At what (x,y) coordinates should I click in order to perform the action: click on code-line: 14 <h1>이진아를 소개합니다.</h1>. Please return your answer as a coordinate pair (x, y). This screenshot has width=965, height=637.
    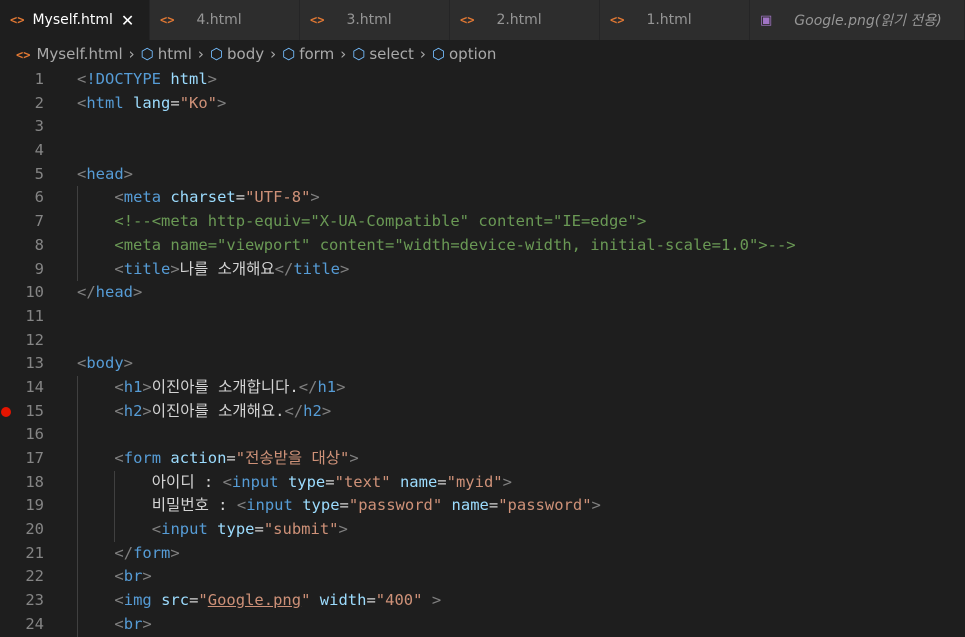
    Looking at the image, I should click on (482, 387).